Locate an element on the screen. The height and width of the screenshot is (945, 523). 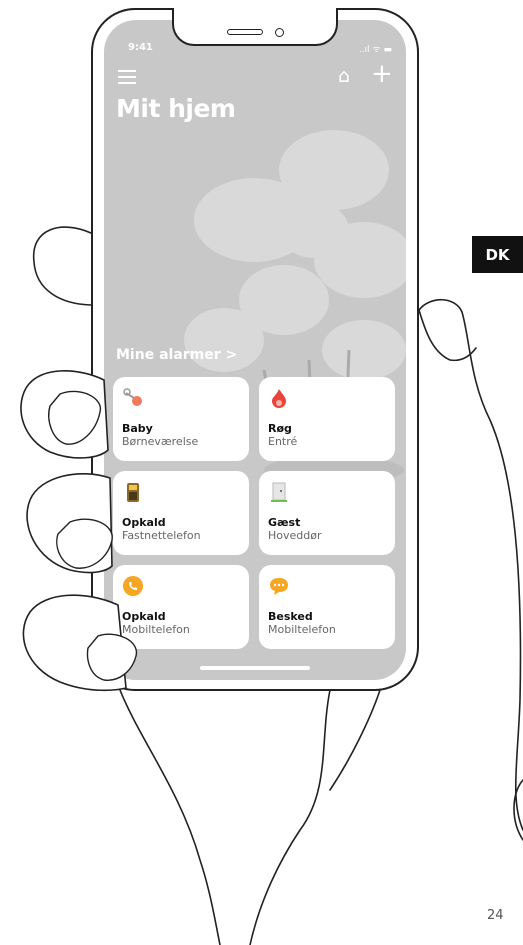
mobile-call-icon is located at coordinates (133, 586).